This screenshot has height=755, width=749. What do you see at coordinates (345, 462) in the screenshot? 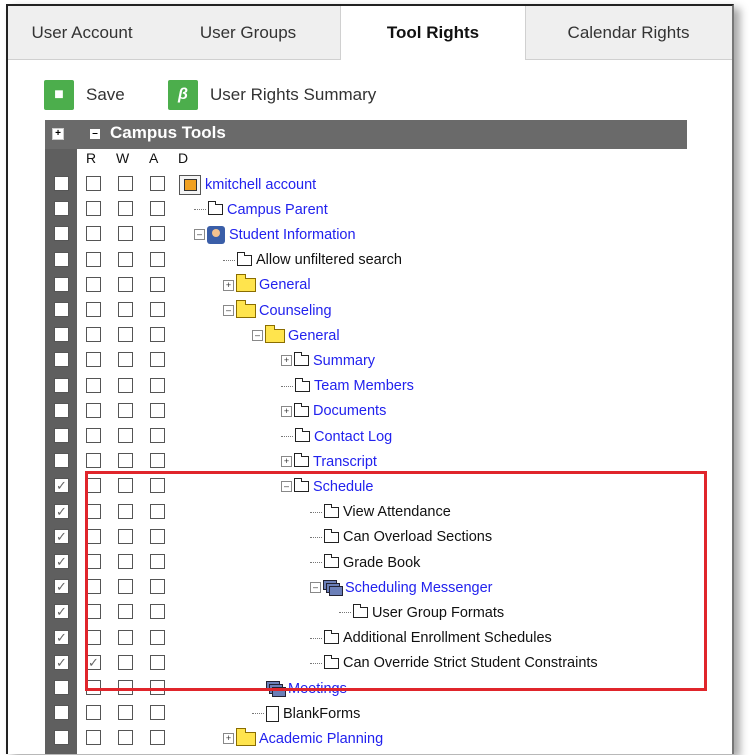
I see `tree-node-label: Transcript` at bounding box center [345, 462].